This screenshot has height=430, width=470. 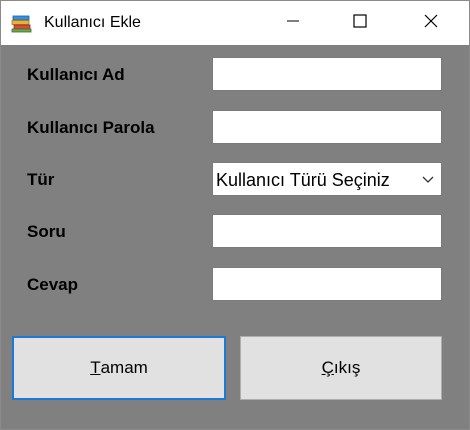 I want to click on maximize-icon, so click(x=360, y=23).